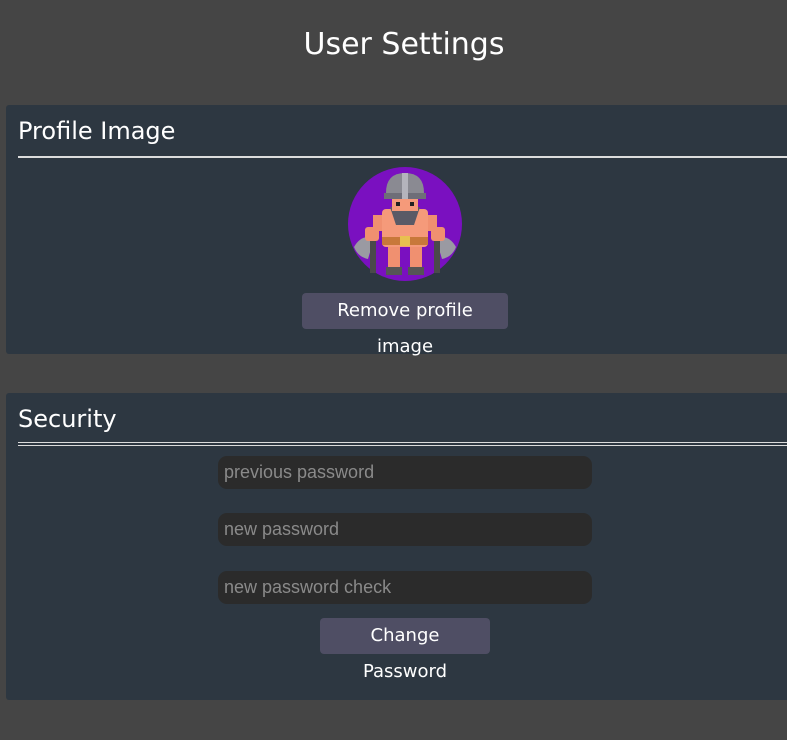  What do you see at coordinates (405, 529) in the screenshot?
I see `new-password-input` at bounding box center [405, 529].